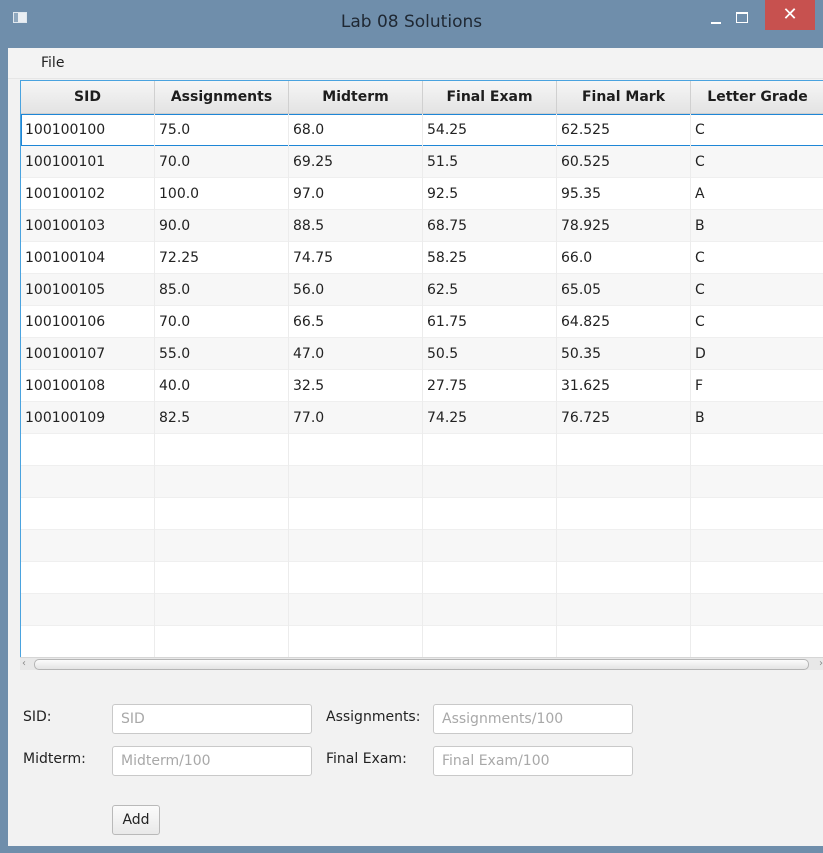 The width and height of the screenshot is (823, 853). What do you see at coordinates (757, 97) in the screenshot?
I see `column-header-letter-grade: Letter Grade` at bounding box center [757, 97].